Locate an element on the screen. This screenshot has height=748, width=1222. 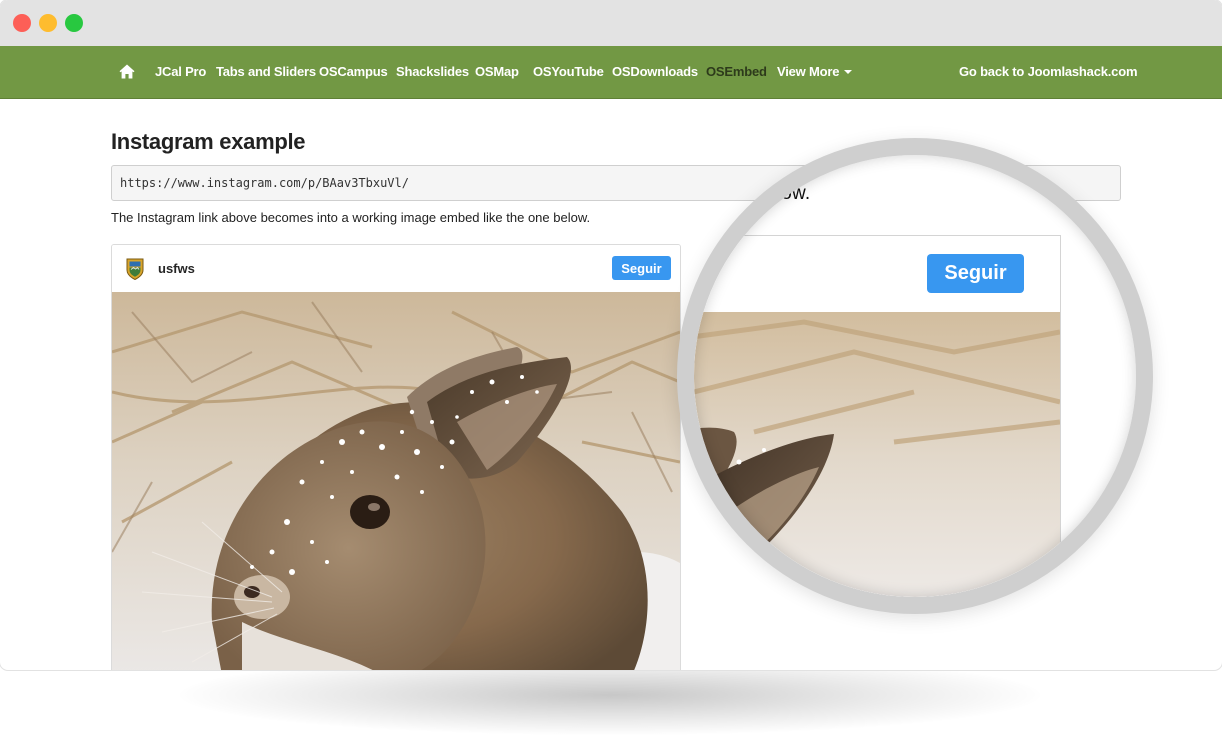
magnified-rabbit-photo is located at coordinates (877, 454).